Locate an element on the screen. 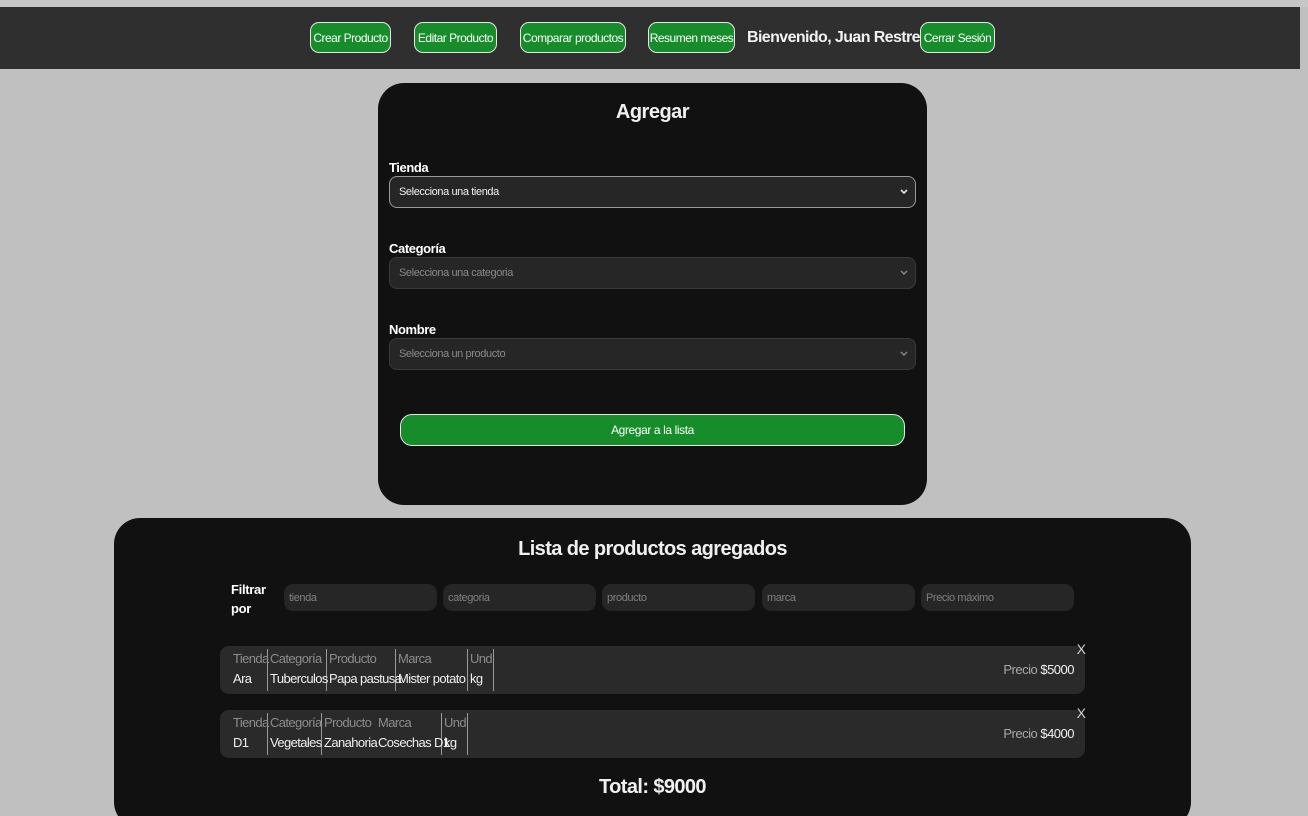 This screenshot has height=816, width=1308. filter-label: Filtrar por is located at coordinates (248, 599).